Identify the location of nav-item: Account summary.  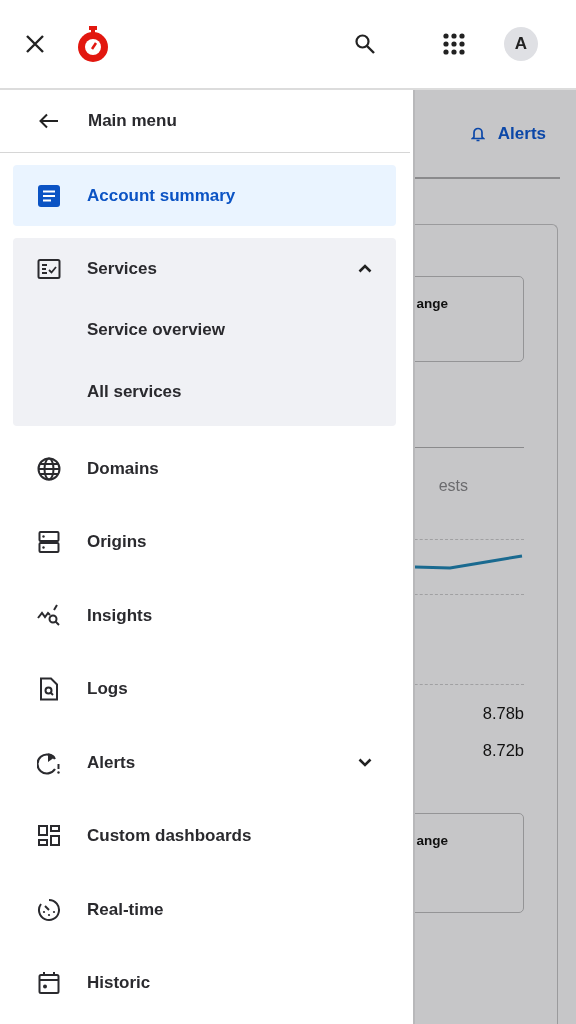
(204, 195).